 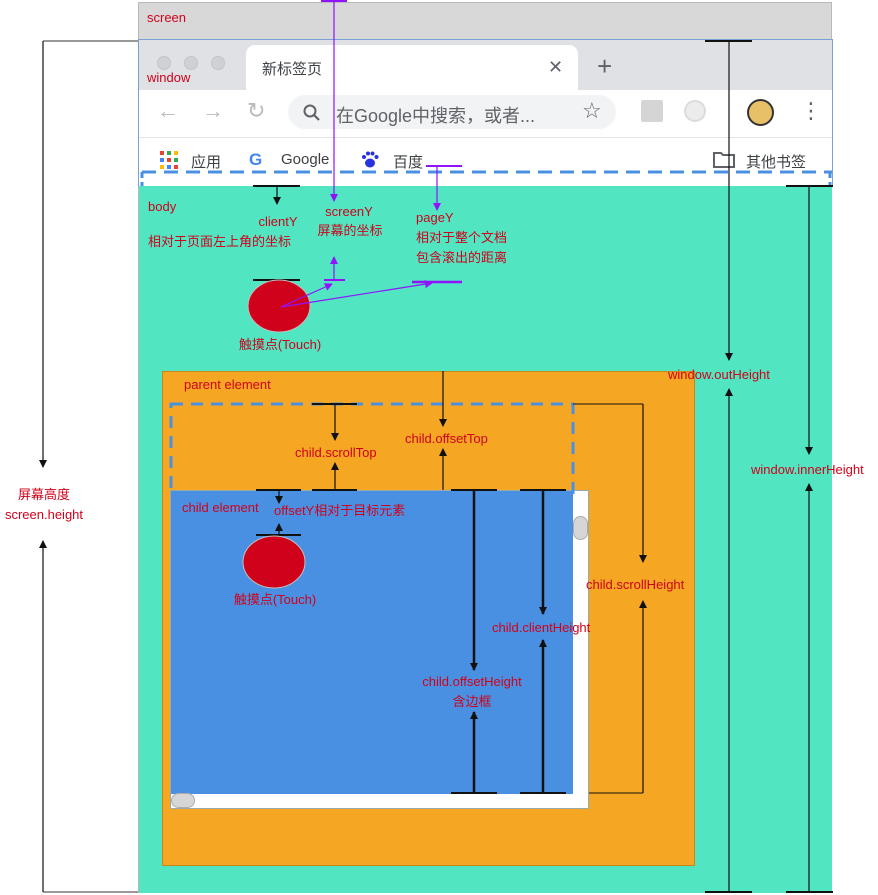 What do you see at coordinates (44, 514) in the screenshot?
I see `screen-height-label: screen.height` at bounding box center [44, 514].